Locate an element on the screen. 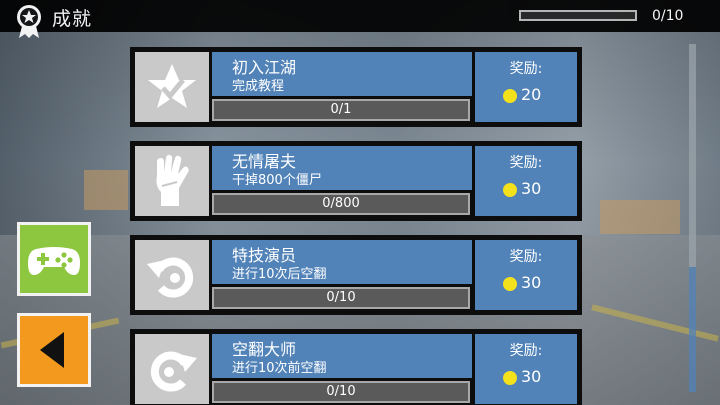 This screenshot has height=405, width=720. achievement-progress-bar: 0/800 is located at coordinates (341, 204).